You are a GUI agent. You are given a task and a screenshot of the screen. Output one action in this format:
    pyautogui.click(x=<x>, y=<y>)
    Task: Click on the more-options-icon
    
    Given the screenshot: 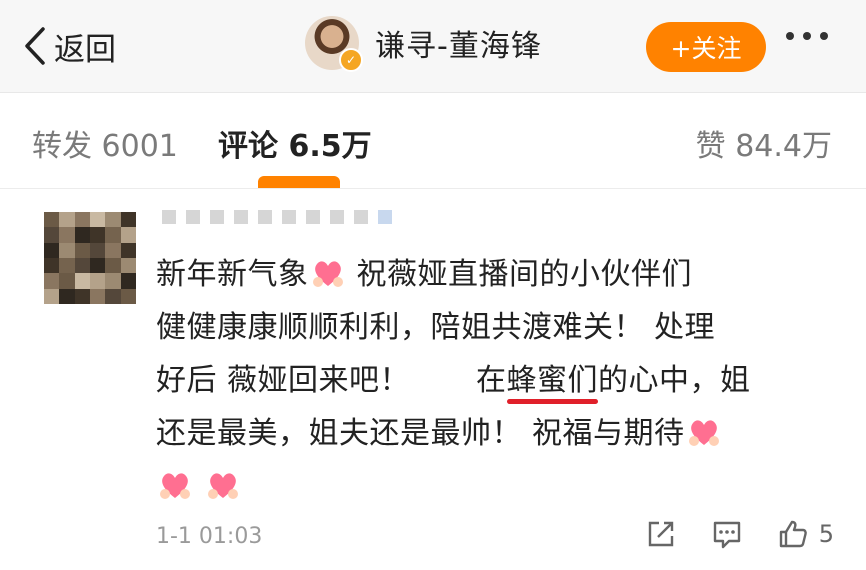 What is the action you would take?
    pyautogui.click(x=807, y=36)
    